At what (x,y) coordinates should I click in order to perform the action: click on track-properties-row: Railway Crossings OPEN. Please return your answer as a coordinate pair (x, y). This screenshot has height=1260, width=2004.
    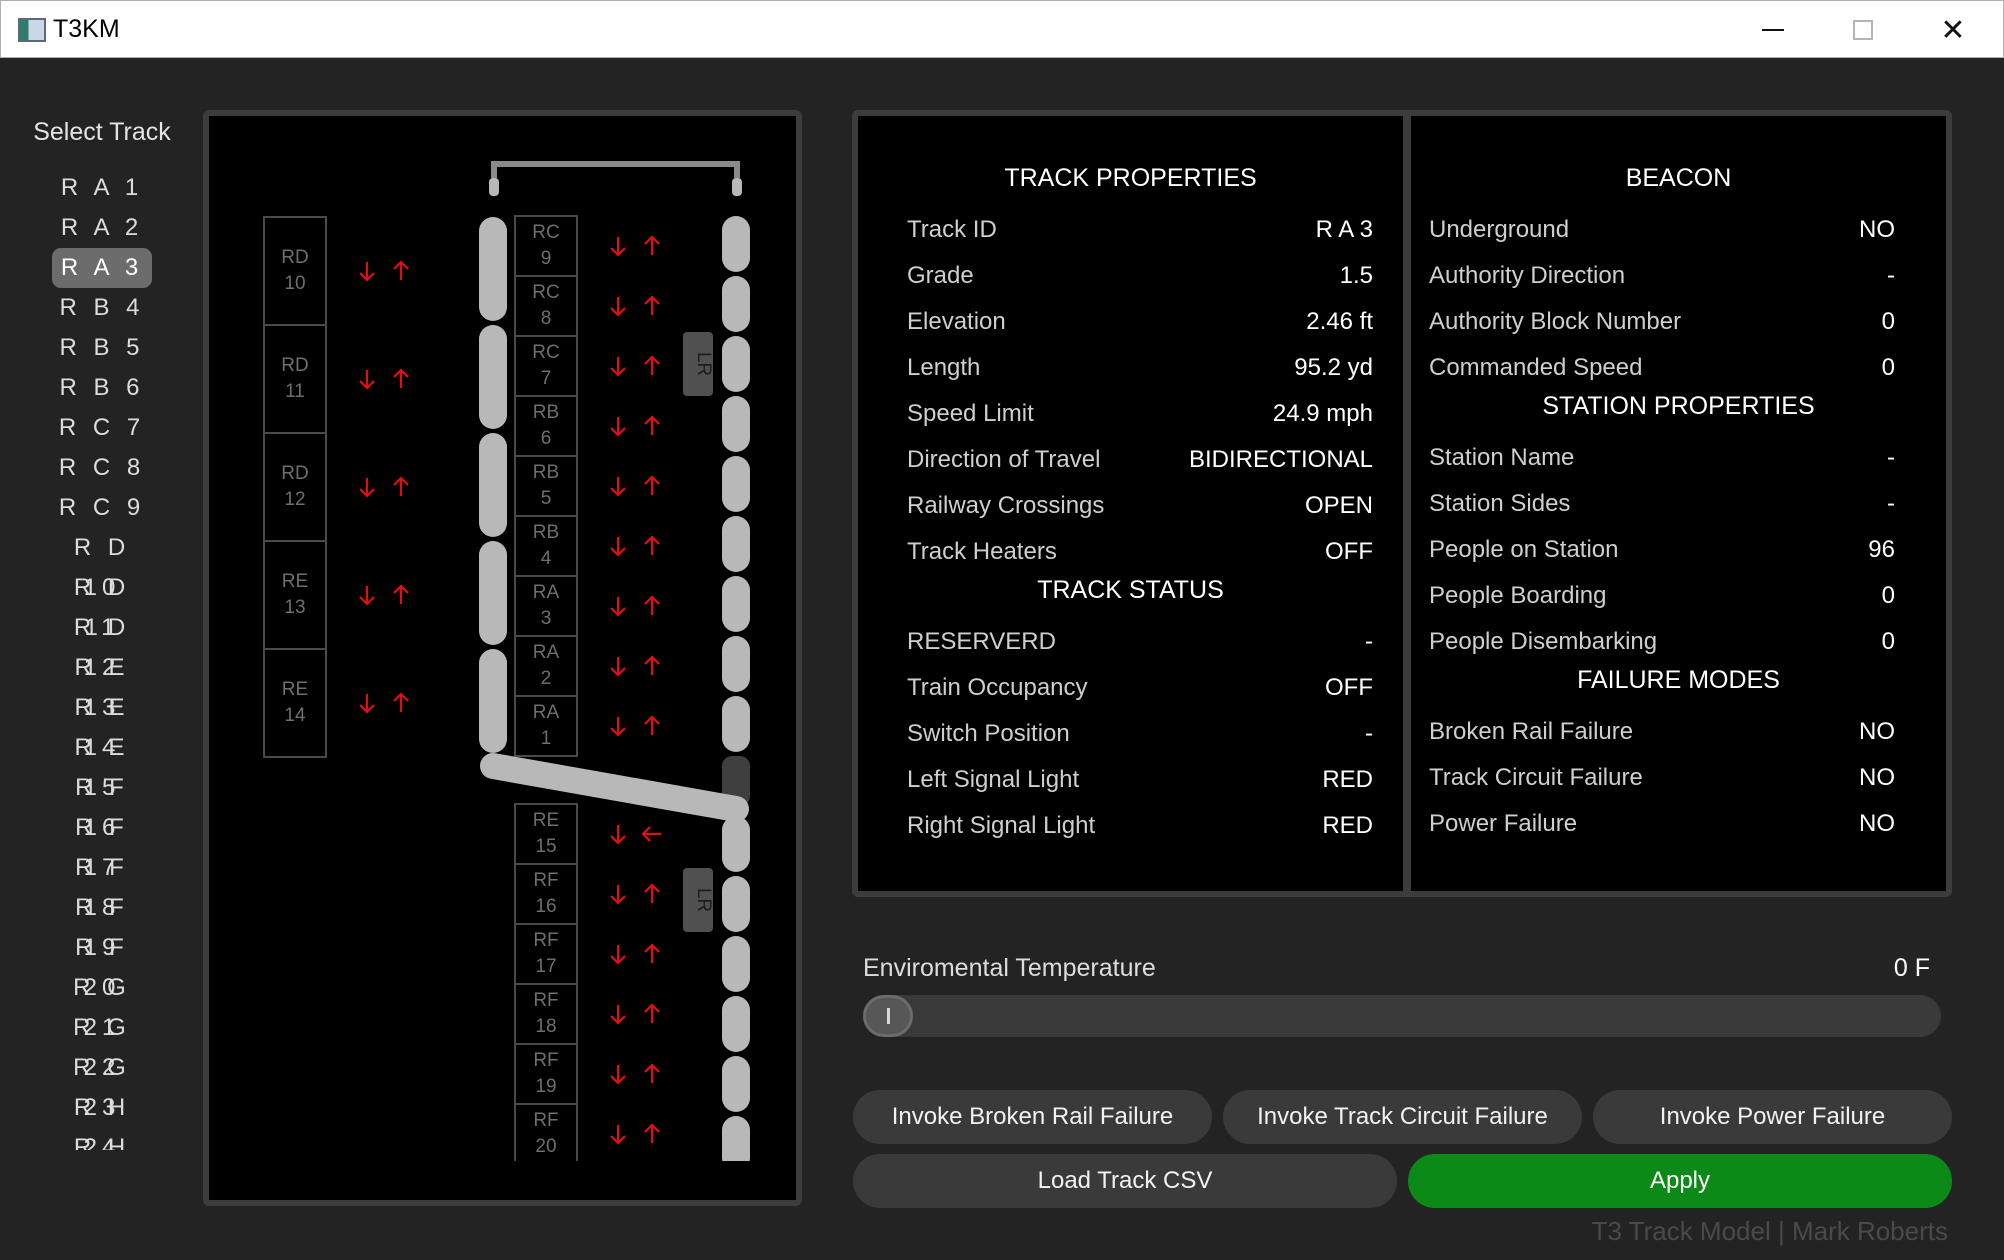
    Looking at the image, I should click on (1140, 506).